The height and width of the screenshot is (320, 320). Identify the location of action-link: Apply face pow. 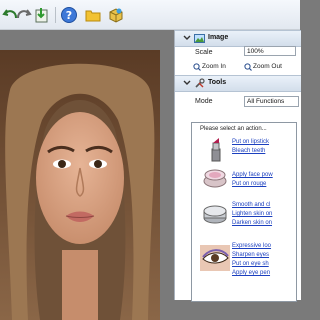
(252, 175).